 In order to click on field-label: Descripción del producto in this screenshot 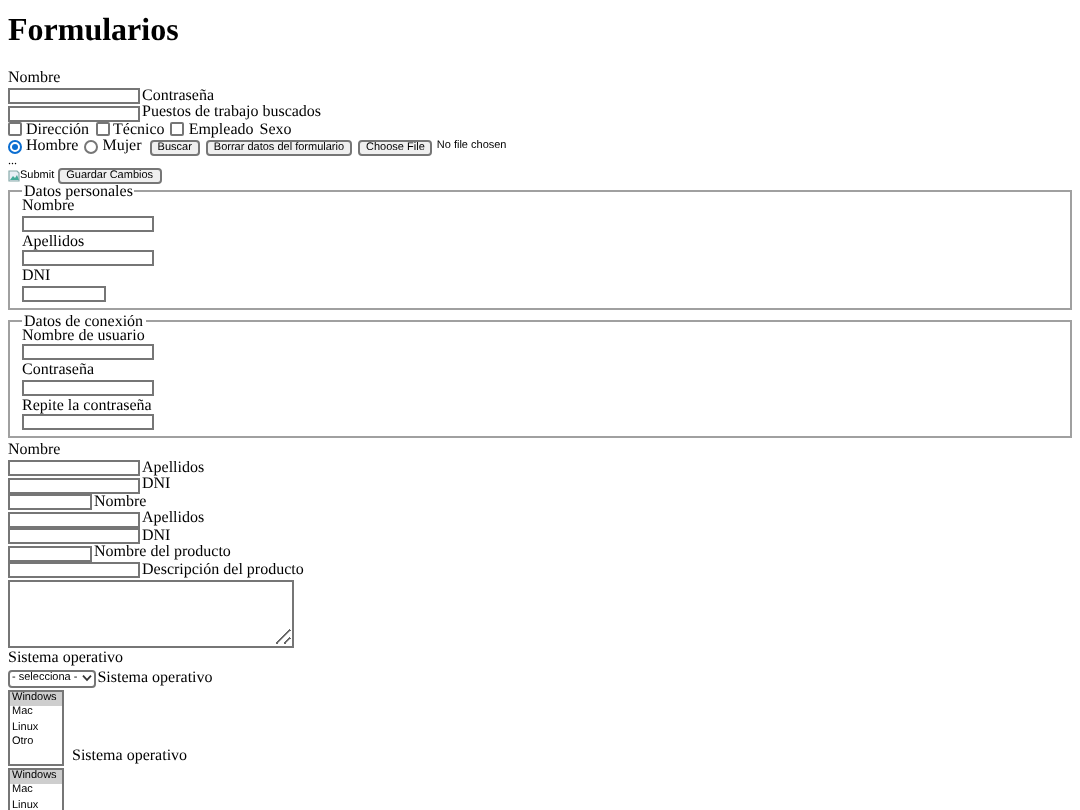, I will do `click(223, 569)`.